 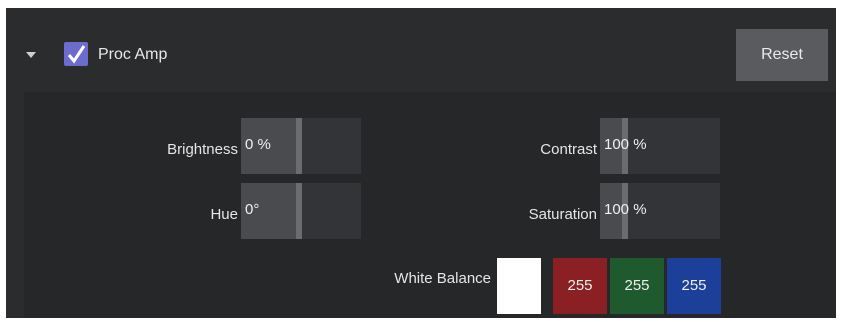 I want to click on hue-thumb, so click(x=299, y=211).